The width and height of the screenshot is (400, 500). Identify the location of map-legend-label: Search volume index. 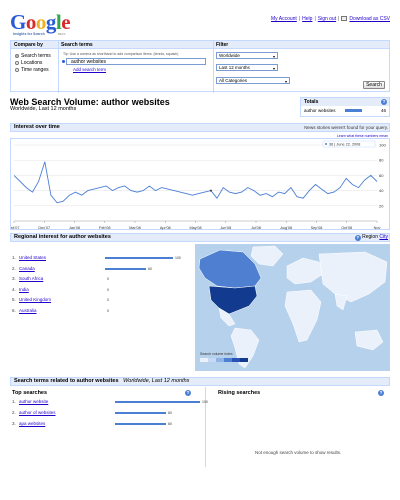
(216, 354).